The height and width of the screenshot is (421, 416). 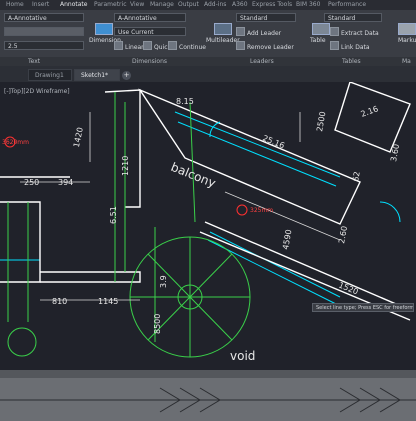 What do you see at coordinates (15, 5) in the screenshot?
I see `tab-home: Home` at bounding box center [15, 5].